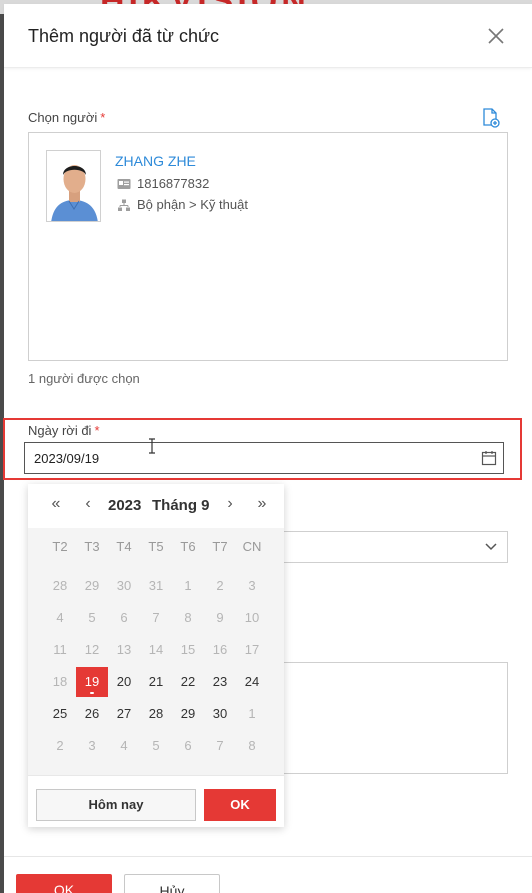  I want to click on calendar-day-number: 14, so click(156, 649).